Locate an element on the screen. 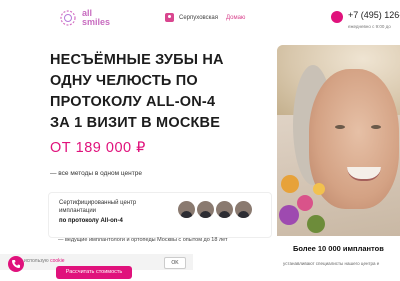 The image size is (400, 281). hero-price: ОТ 189 000 ₽ is located at coordinates (98, 148).